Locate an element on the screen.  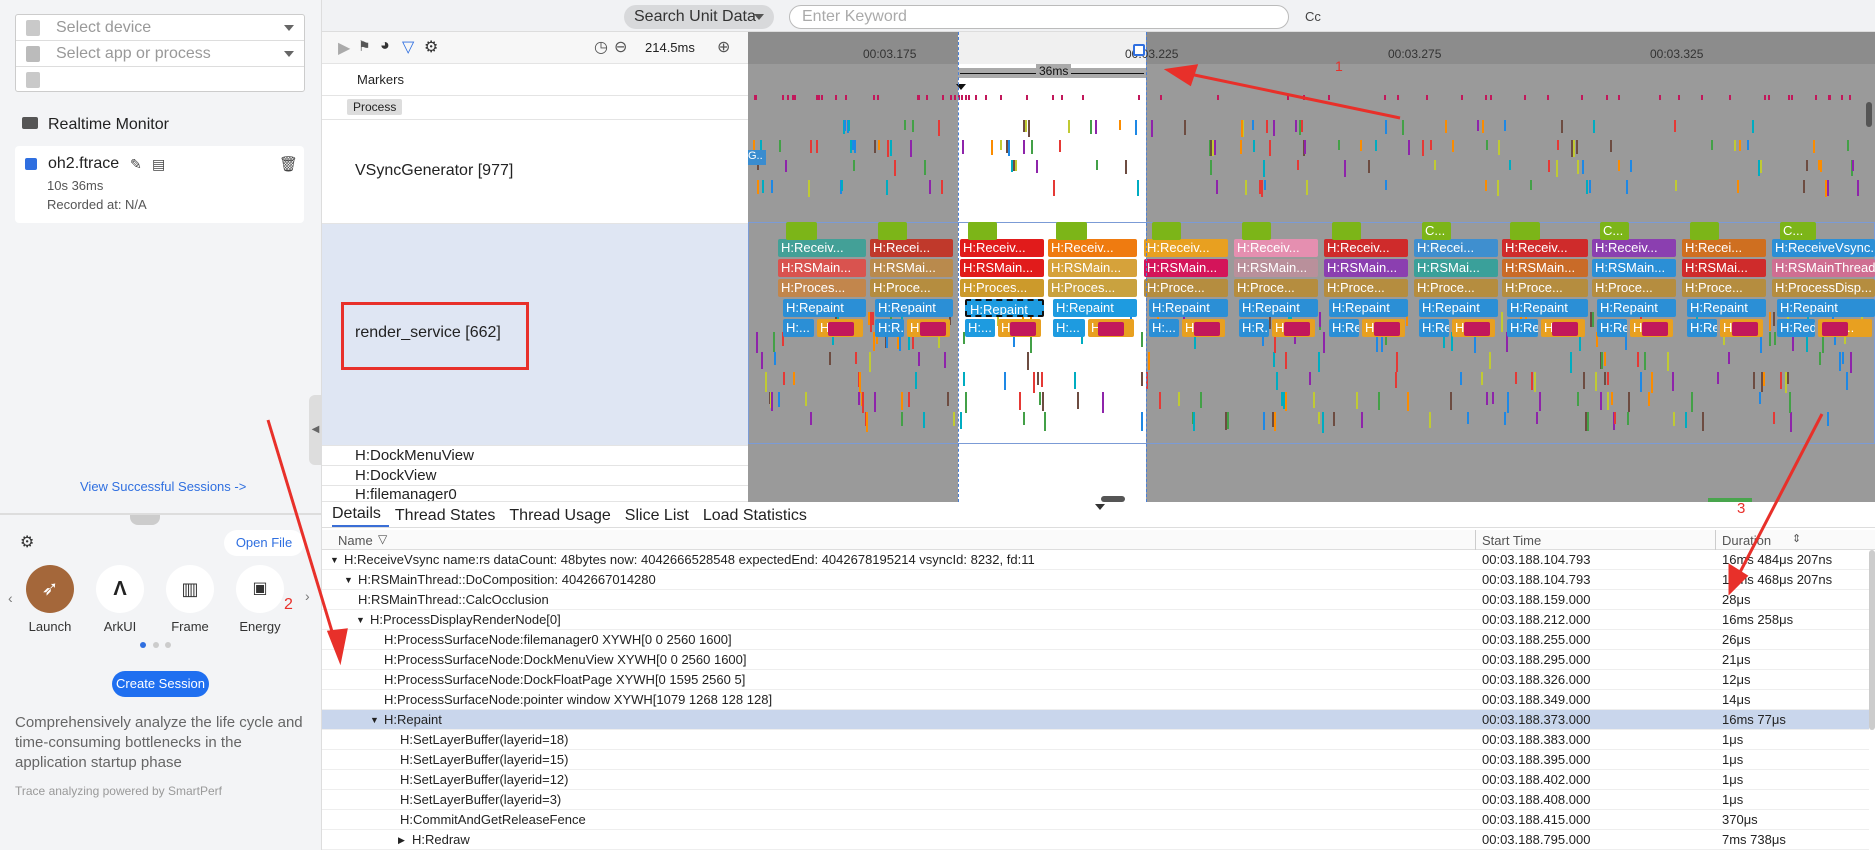
annotation-label-2: 2 is located at coordinates (288, 604).